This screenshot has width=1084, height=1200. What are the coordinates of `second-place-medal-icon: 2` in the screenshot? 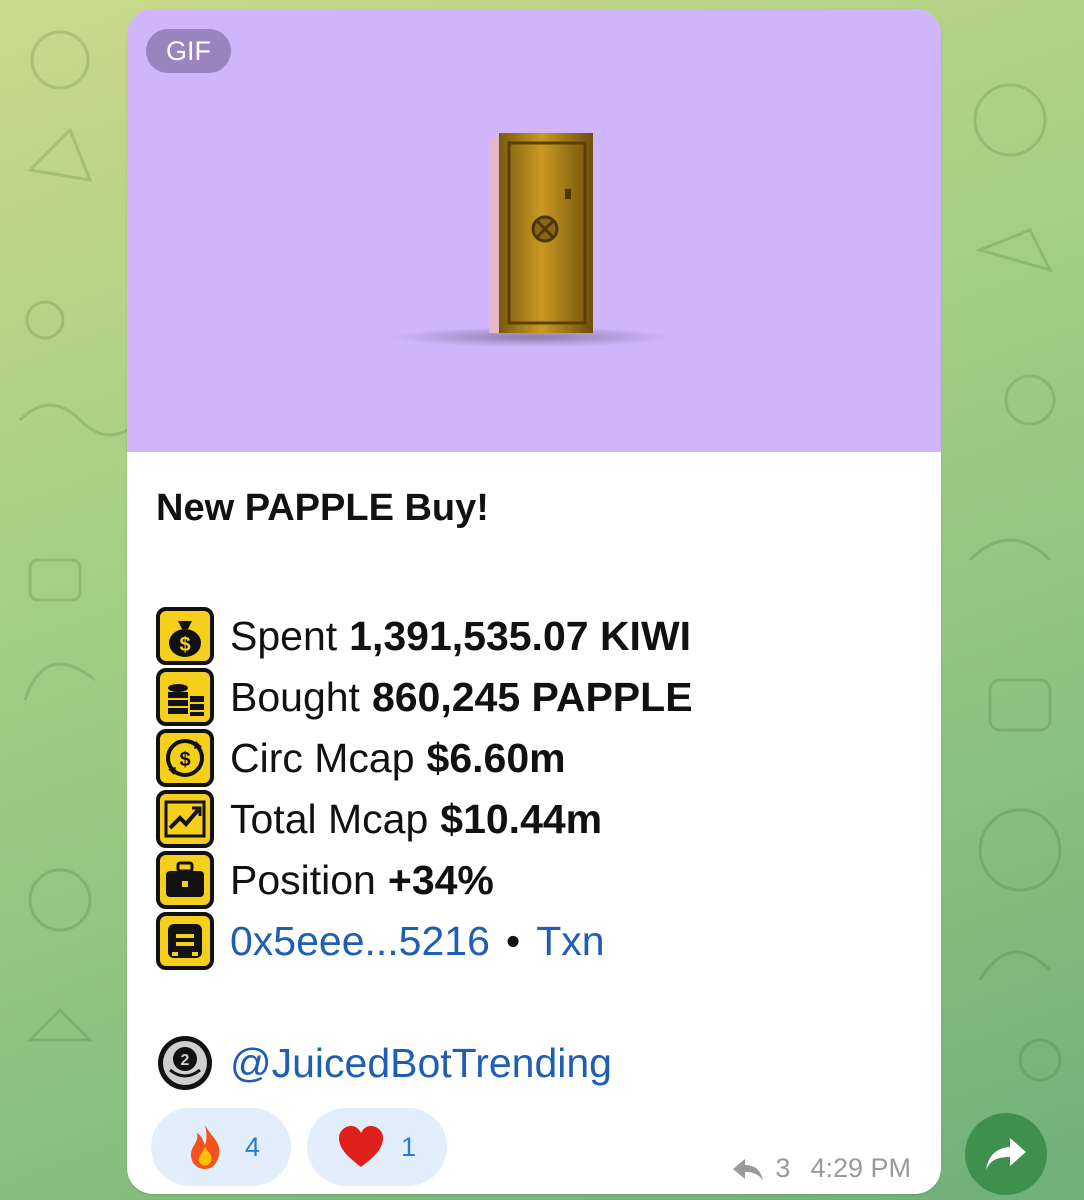 It's located at (185, 1063).